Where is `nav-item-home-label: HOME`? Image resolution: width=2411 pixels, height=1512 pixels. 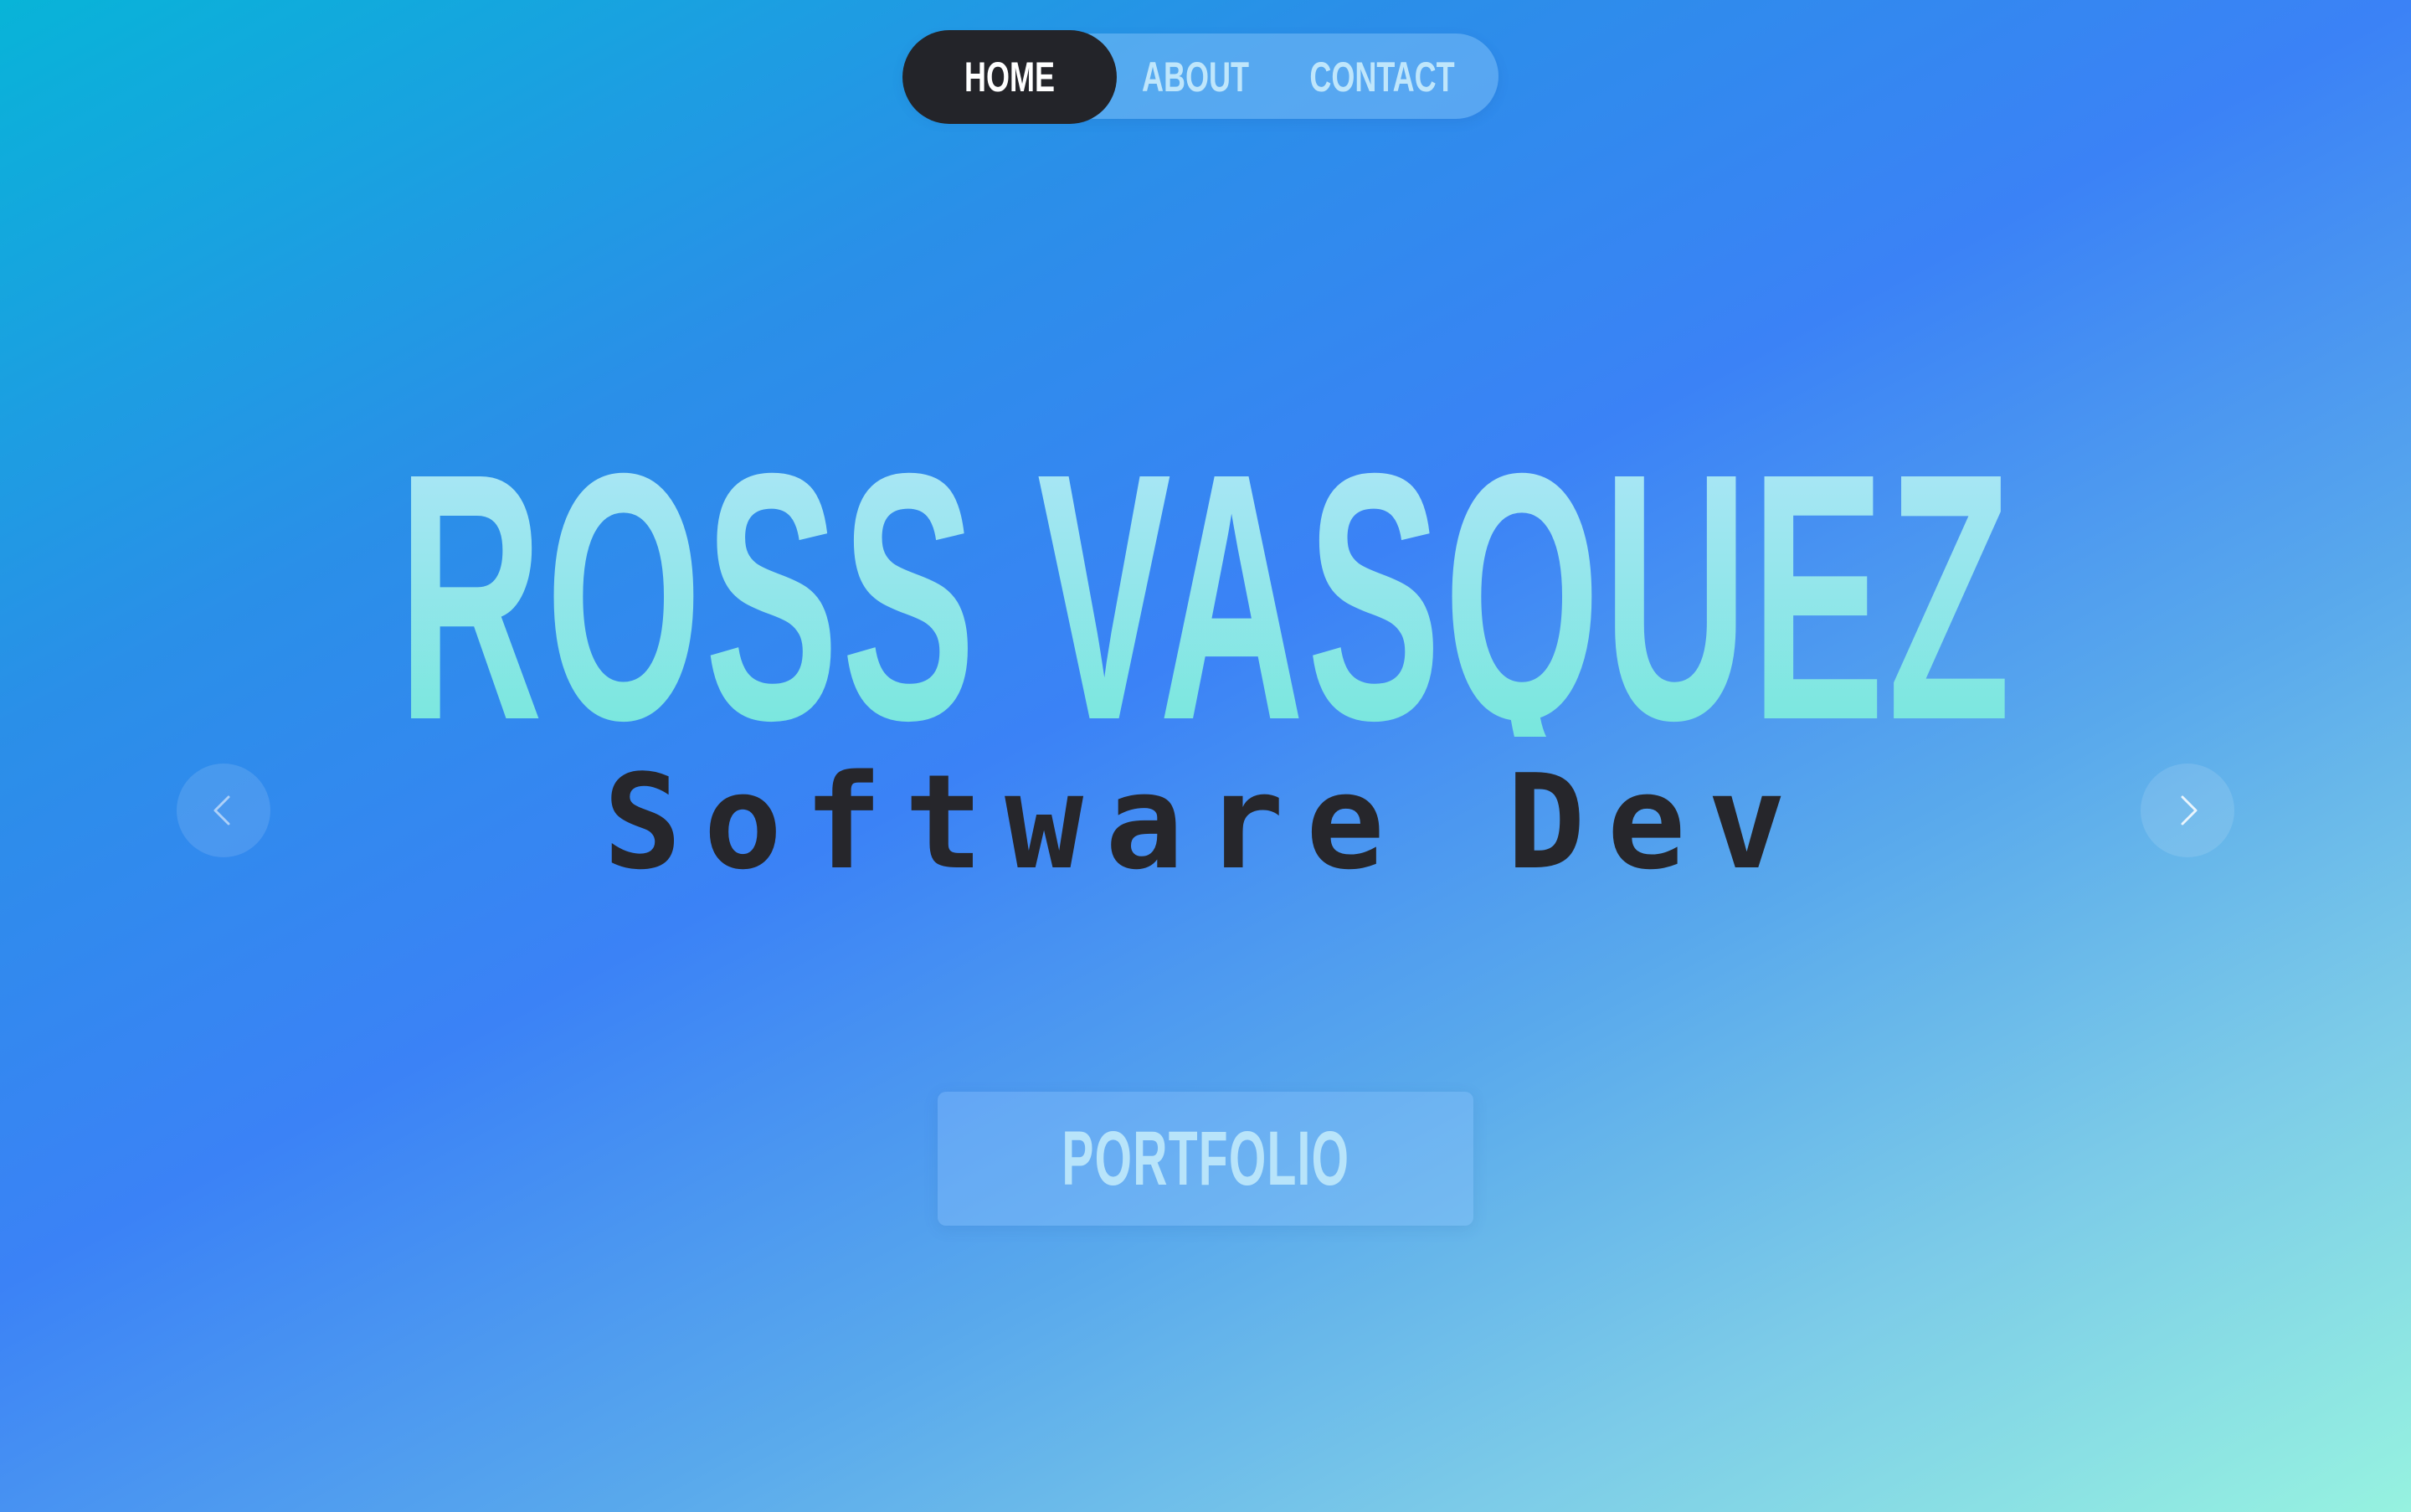
nav-item-home-label: HOME is located at coordinates (1009, 77).